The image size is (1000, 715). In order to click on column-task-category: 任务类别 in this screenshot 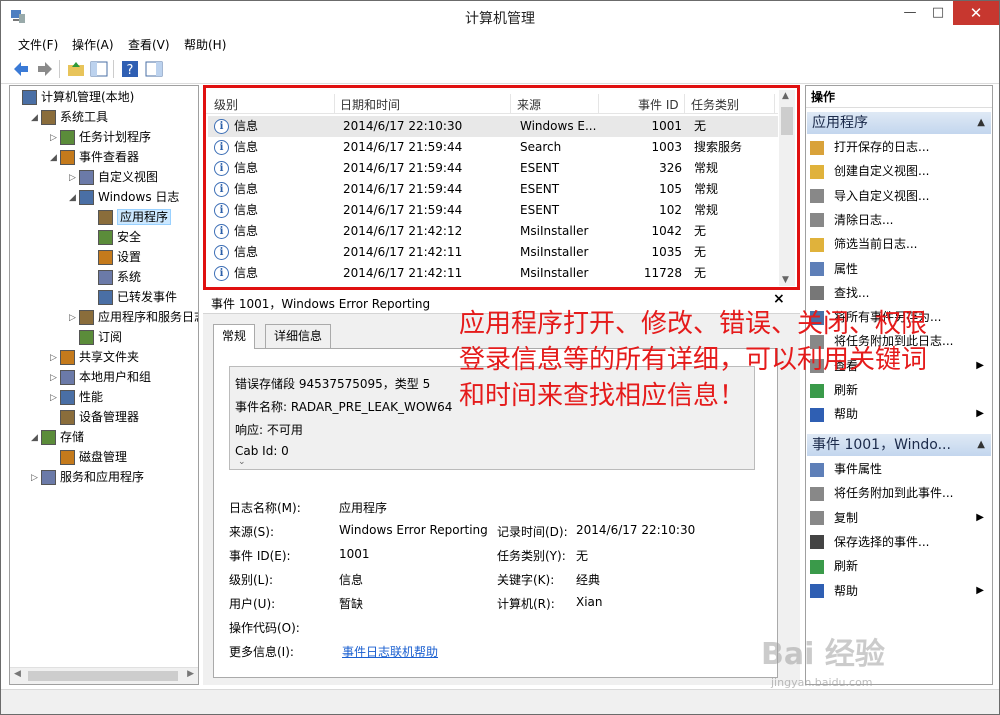, I will do `click(715, 104)`.